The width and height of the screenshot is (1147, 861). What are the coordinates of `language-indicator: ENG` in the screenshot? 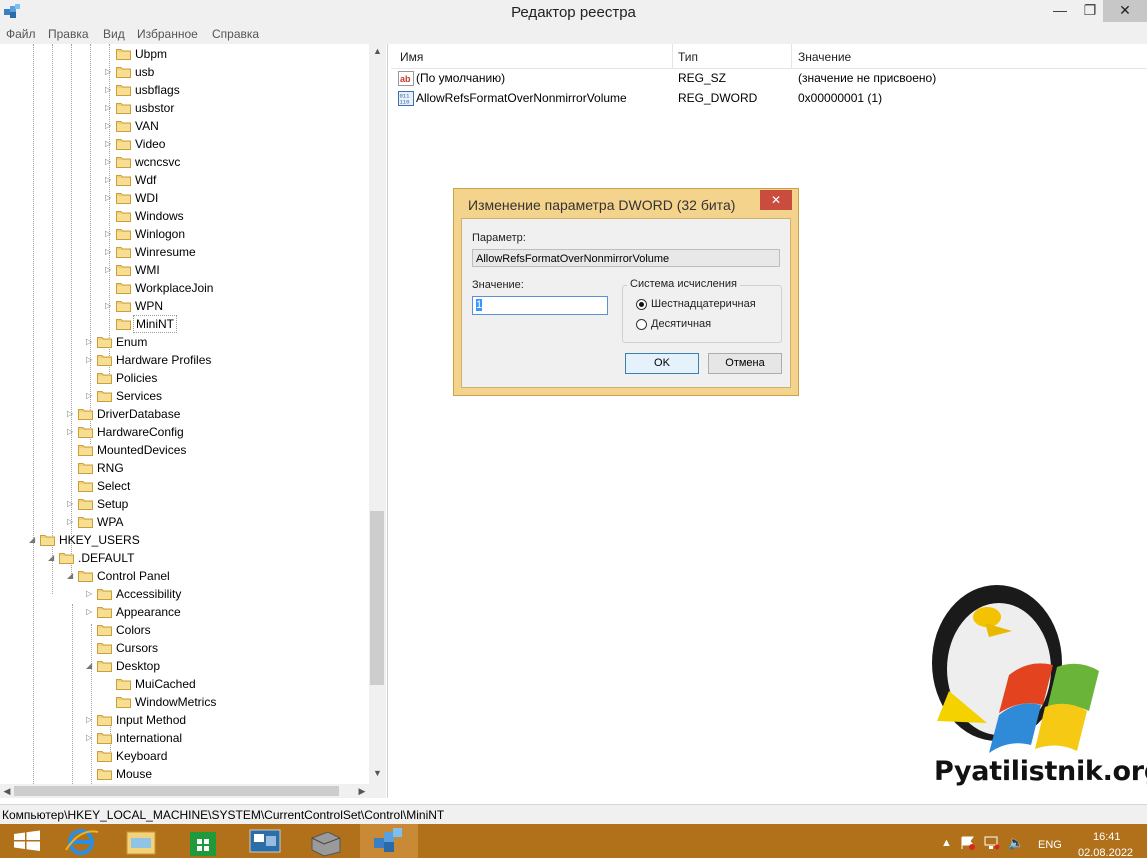 It's located at (1050, 845).